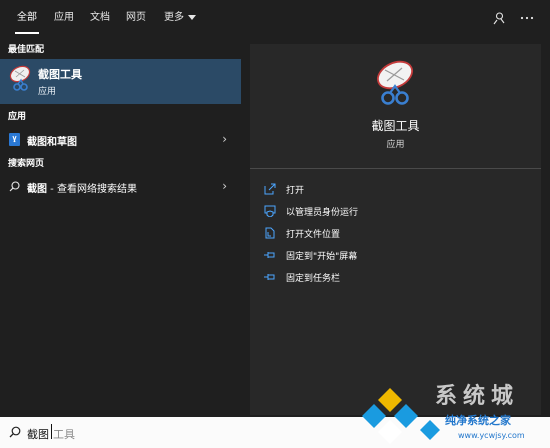 The height and width of the screenshot is (448, 550). What do you see at coordinates (174, 17) in the screenshot?
I see `tab-more-label: 更多` at bounding box center [174, 17].